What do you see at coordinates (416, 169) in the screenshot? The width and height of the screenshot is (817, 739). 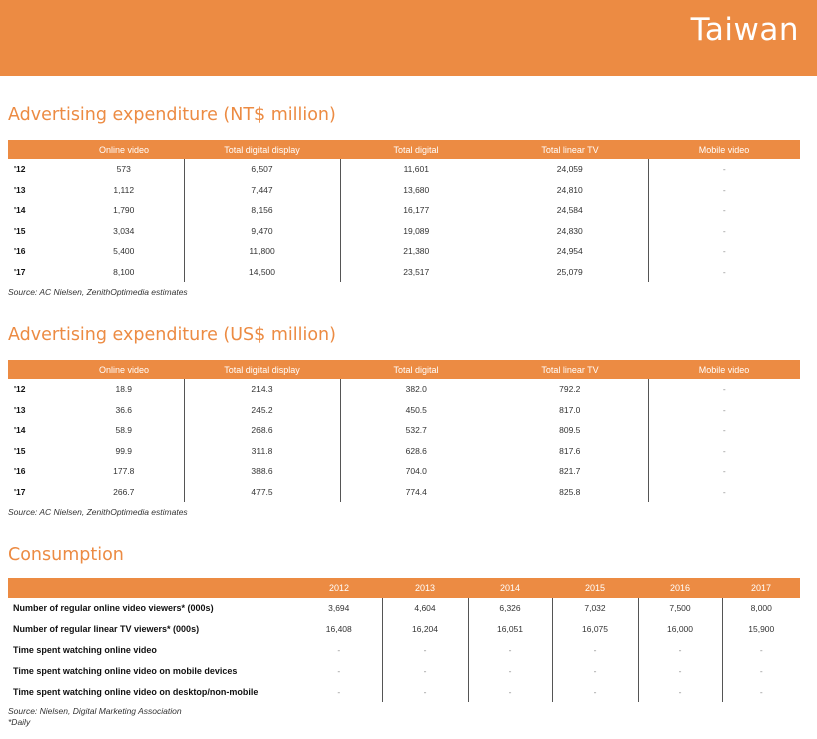 I see `cell: 11,601` at bounding box center [416, 169].